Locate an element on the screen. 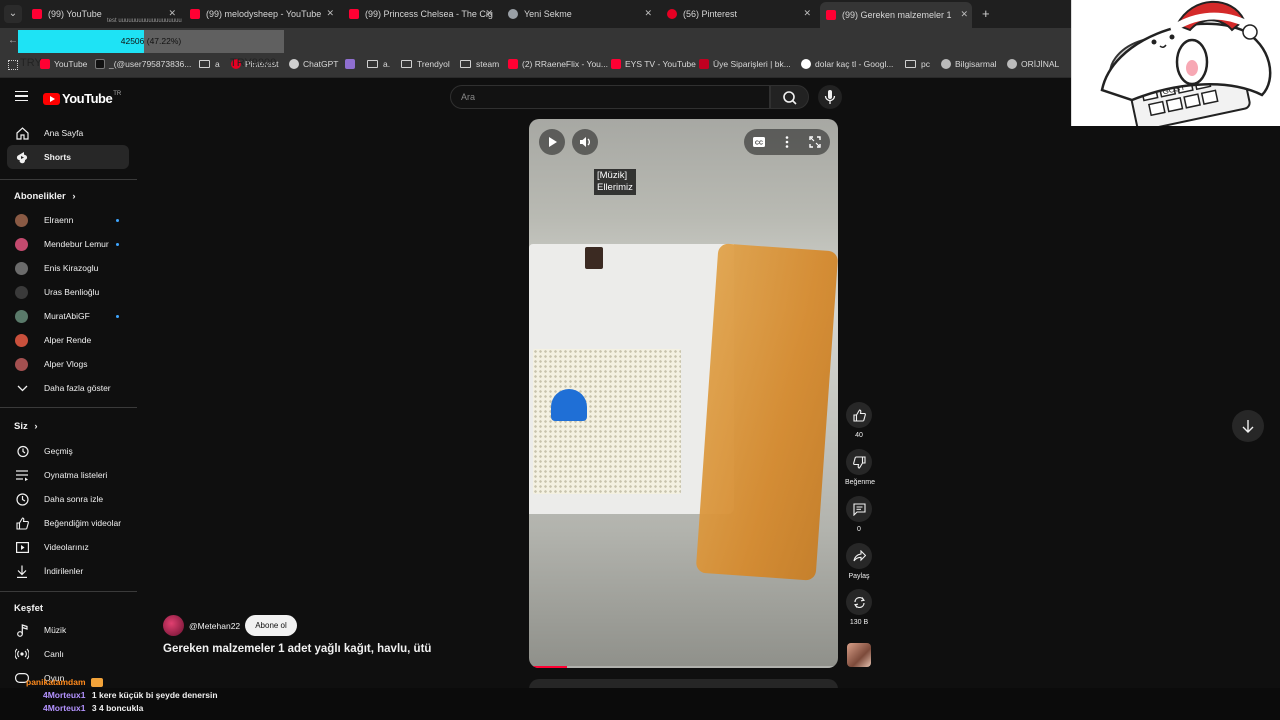 This screenshot has width=1280, height=720. sidebar-sub-enis-kirazoglu: Enis Kirazoglu is located at coordinates (68, 268).